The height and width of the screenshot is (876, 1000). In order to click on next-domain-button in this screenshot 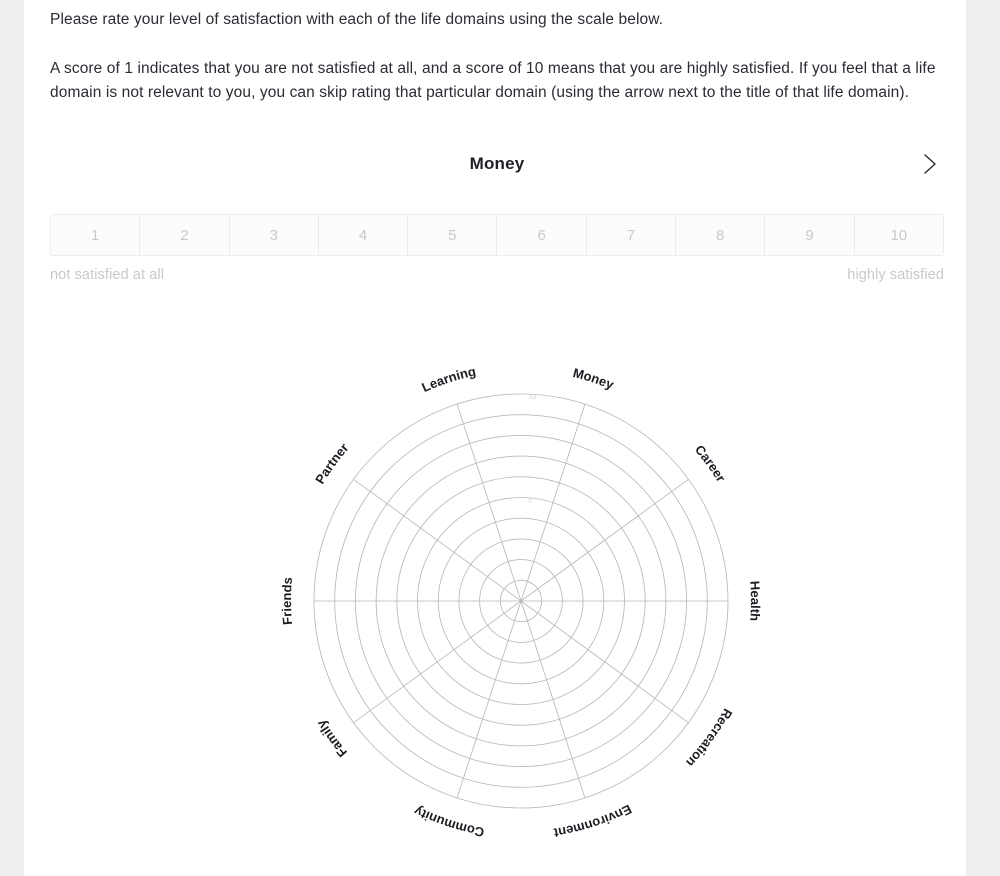, I will do `click(930, 164)`.